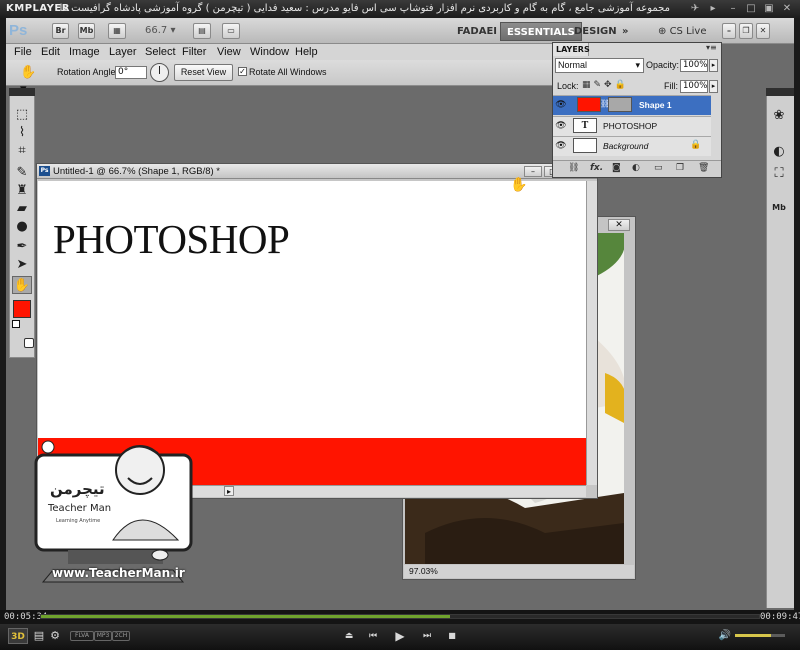 Image resolution: width=800 pixels, height=650 pixels. I want to click on rotate-all-windows-checkbox: ✓, so click(242, 71).